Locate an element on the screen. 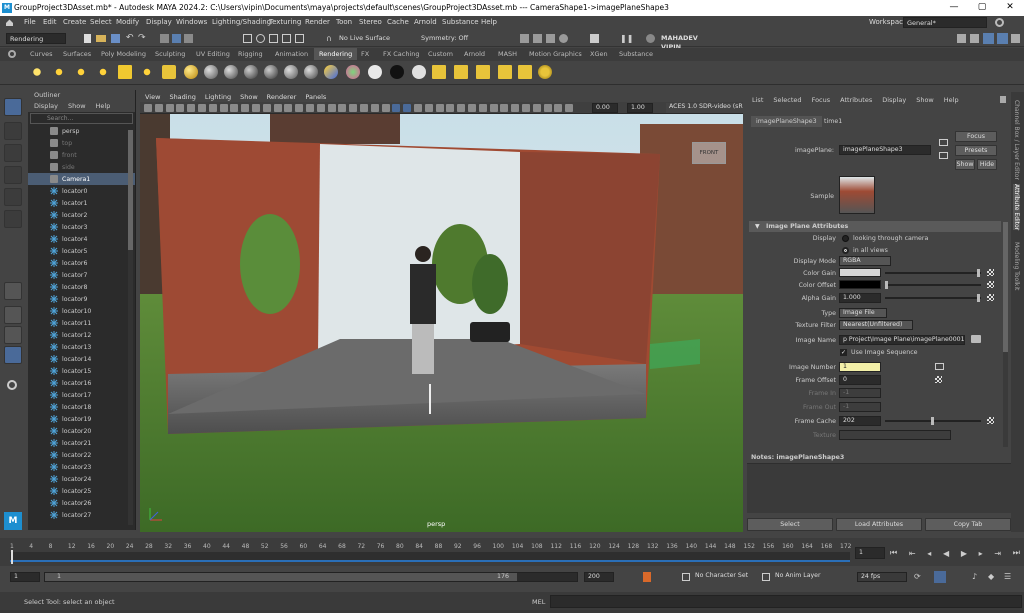 This screenshot has height=613, width=1024. single-view-icon is located at coordinates (13, 291).